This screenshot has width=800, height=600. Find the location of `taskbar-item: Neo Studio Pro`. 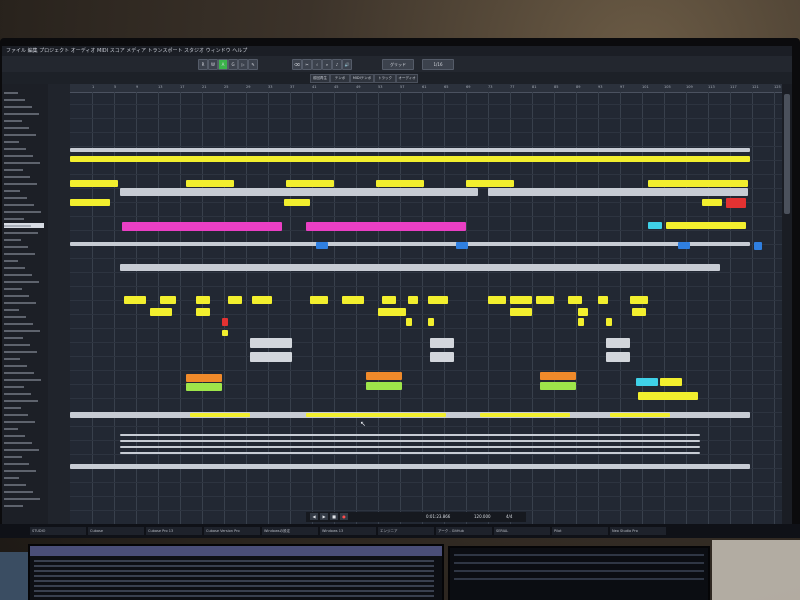

taskbar-item: Neo Studio Pro is located at coordinates (638, 531).